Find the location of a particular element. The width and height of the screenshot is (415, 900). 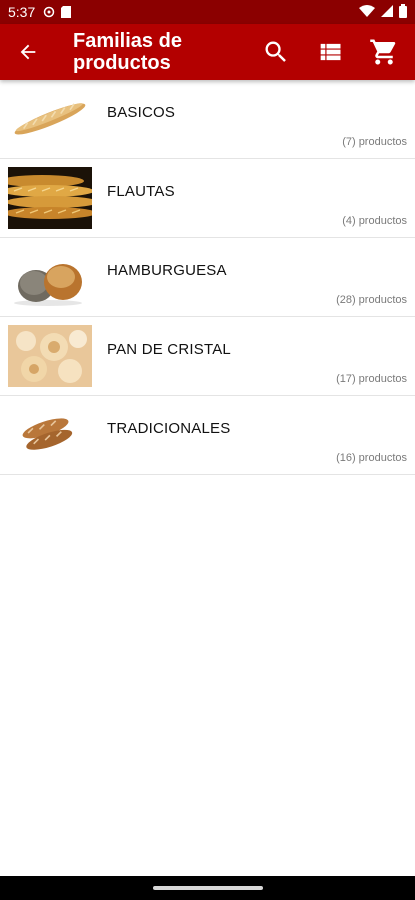

family-name: FLAUTAS is located at coordinates (141, 191).